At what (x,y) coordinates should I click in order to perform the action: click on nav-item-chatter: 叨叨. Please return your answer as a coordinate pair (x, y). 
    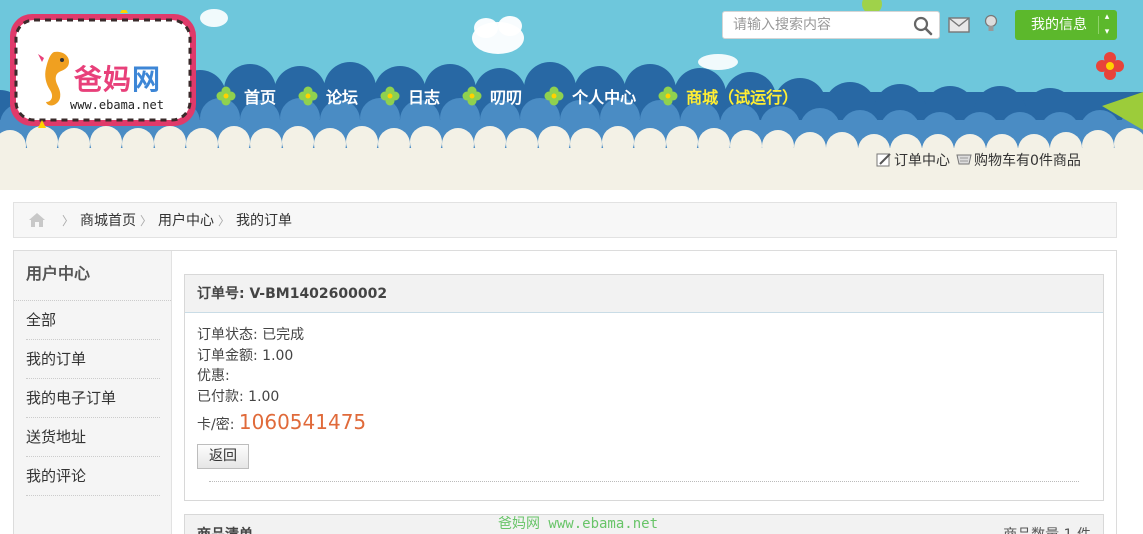
    Looking at the image, I should click on (492, 96).